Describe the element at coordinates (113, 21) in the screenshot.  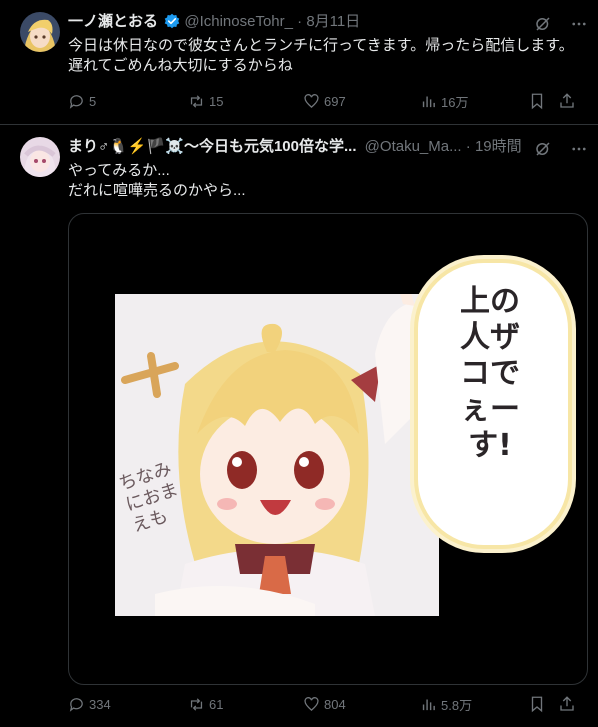
I see `display-name: 一ノ瀬とおる` at that location.